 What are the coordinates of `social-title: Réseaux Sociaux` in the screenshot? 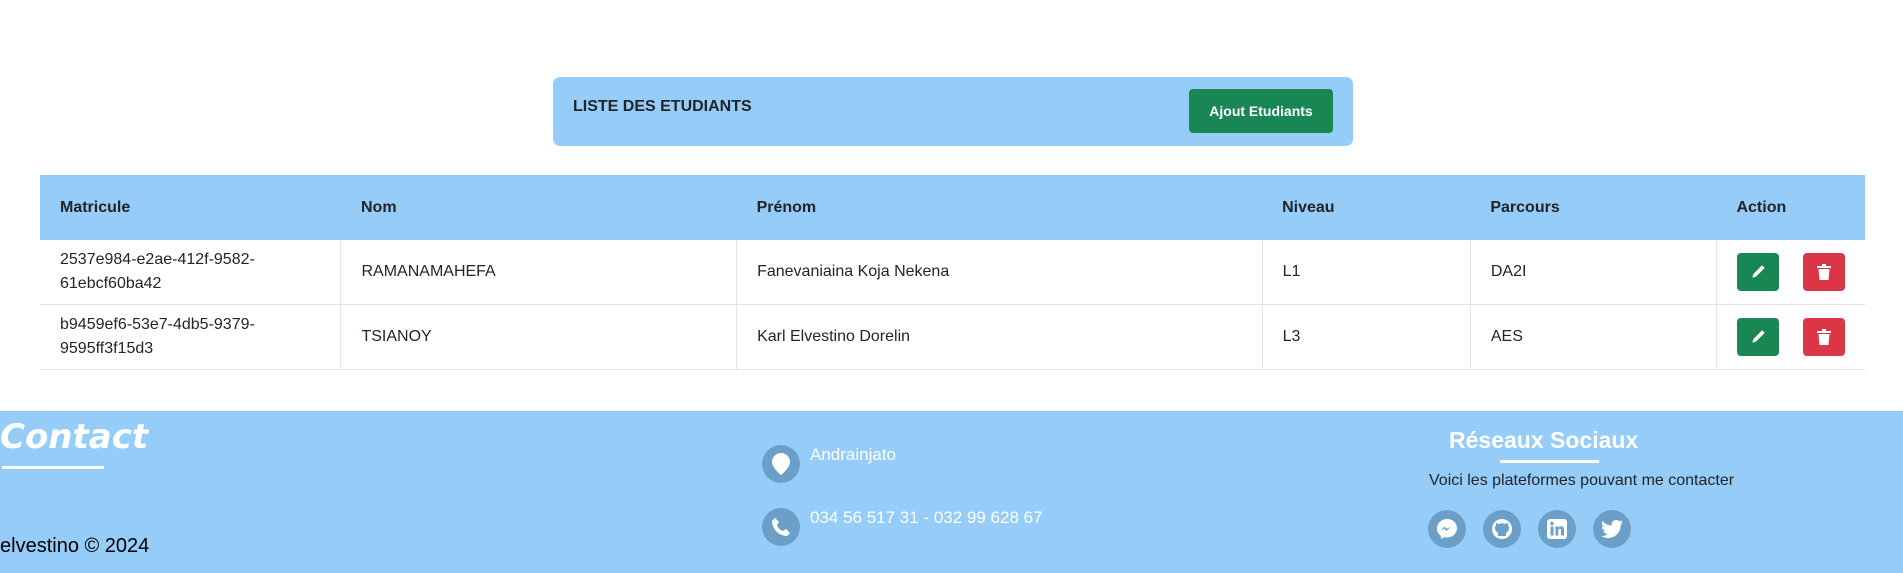 It's located at (1544, 440).